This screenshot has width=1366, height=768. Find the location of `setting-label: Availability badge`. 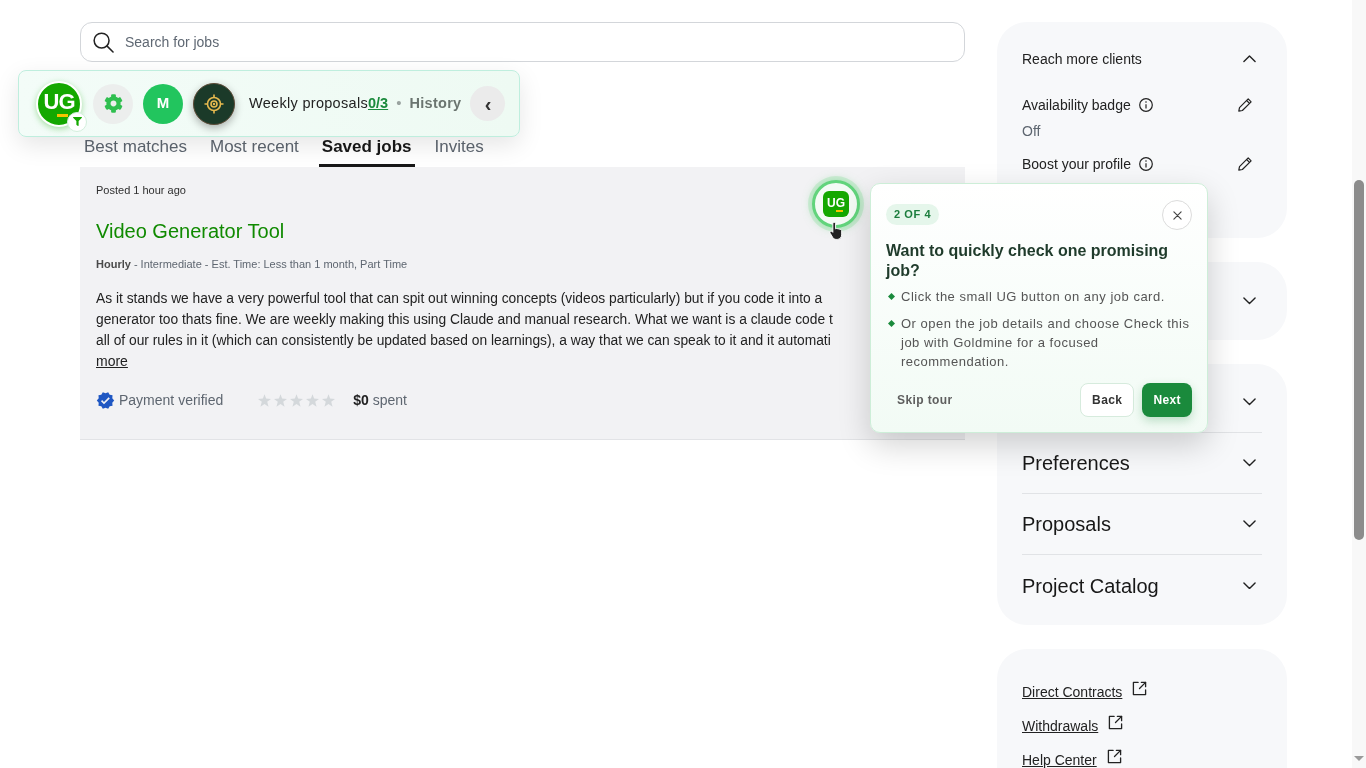

setting-label: Availability badge is located at coordinates (1076, 105).